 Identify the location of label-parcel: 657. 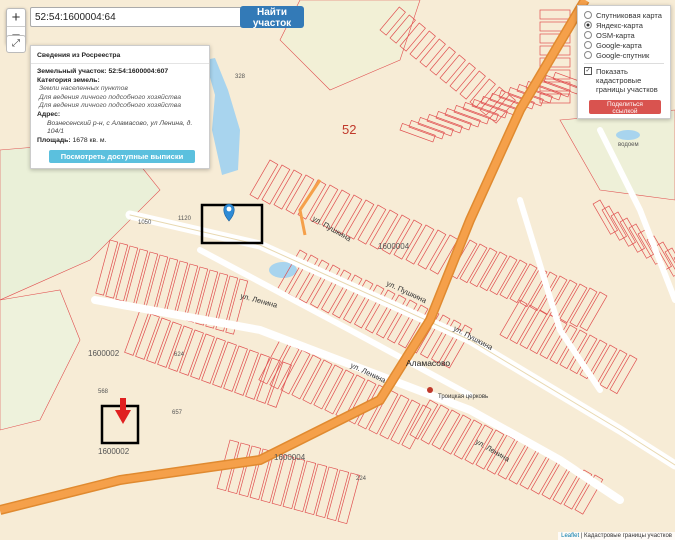
(177, 413).